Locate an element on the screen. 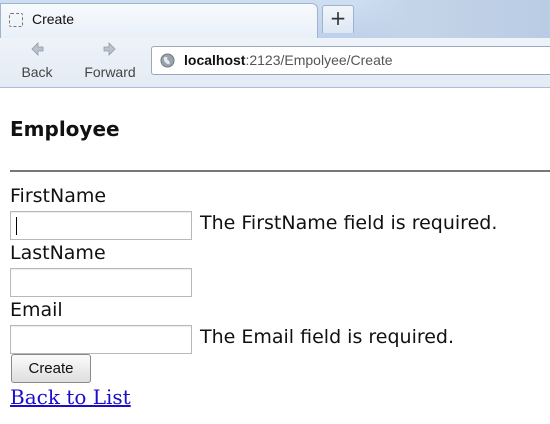  globe-icon is located at coordinates (167, 60).